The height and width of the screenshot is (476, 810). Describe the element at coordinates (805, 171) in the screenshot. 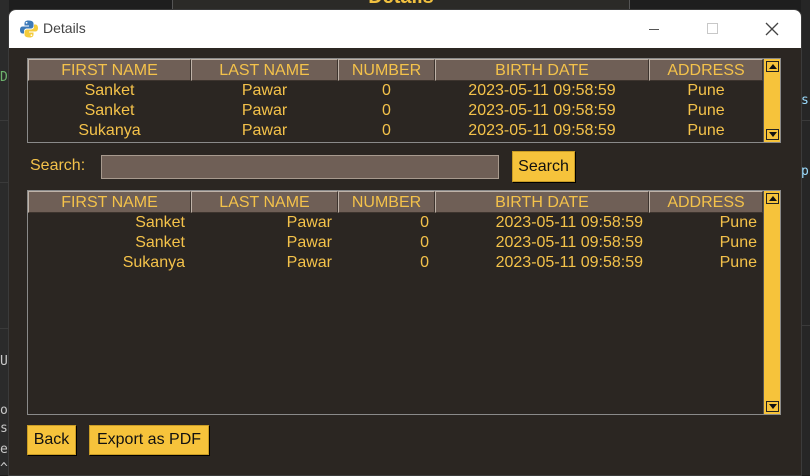

I see `background-text: p` at that location.